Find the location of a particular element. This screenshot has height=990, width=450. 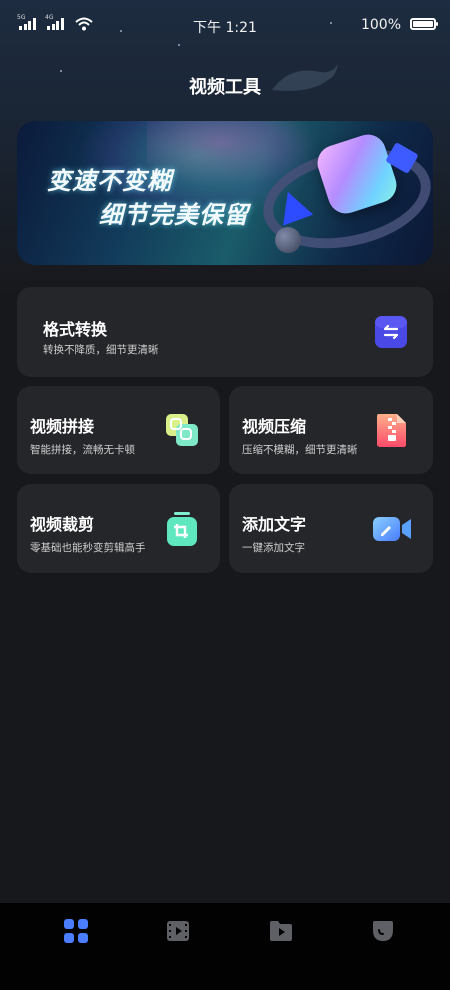

promo-banner: 变速不变糊 细节完美保留 is located at coordinates (225, 193).